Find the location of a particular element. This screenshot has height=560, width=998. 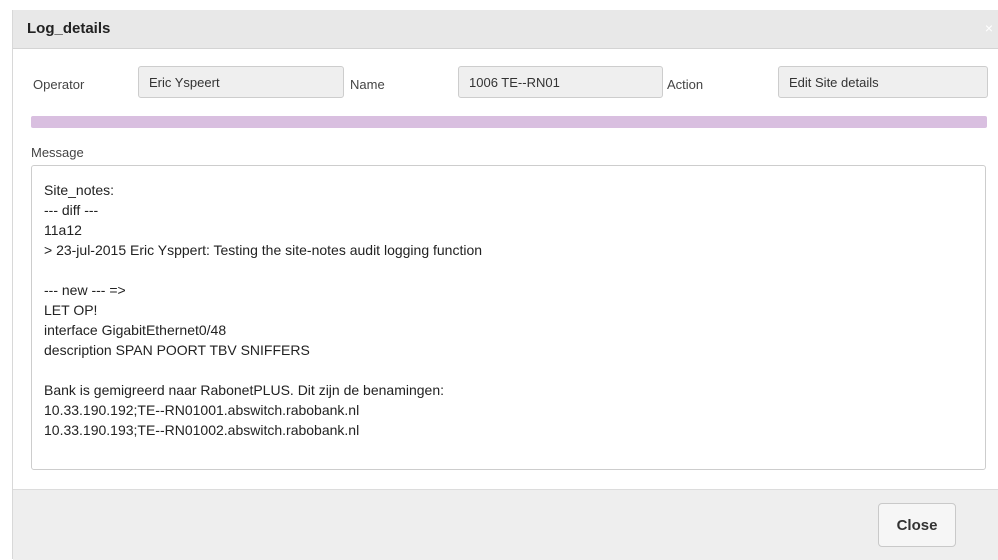

message-line: --- diff --- is located at coordinates (71, 210).